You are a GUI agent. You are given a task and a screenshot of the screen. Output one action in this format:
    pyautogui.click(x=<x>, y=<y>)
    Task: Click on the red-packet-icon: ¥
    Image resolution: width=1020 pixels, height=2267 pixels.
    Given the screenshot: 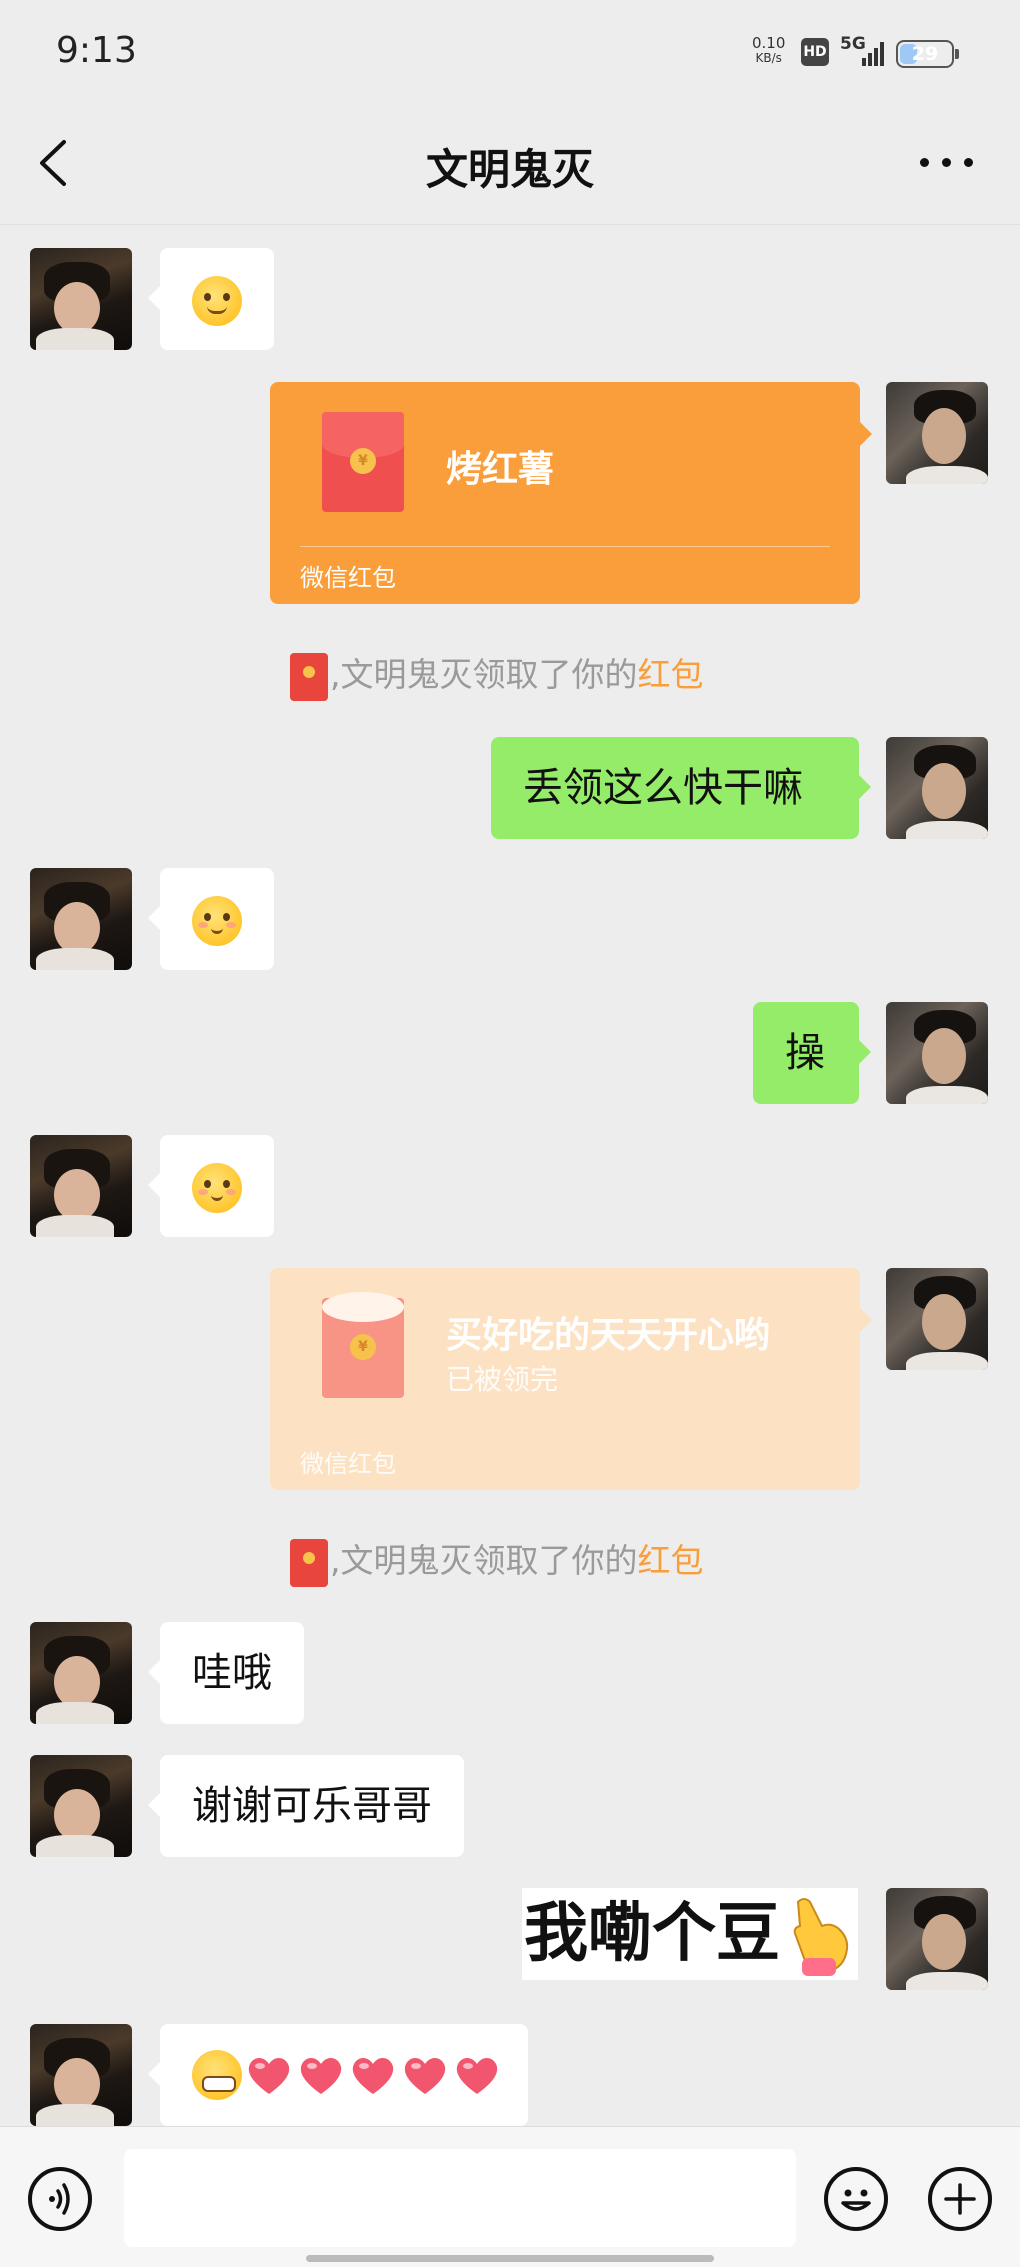 What is the action you would take?
    pyautogui.click(x=363, y=462)
    